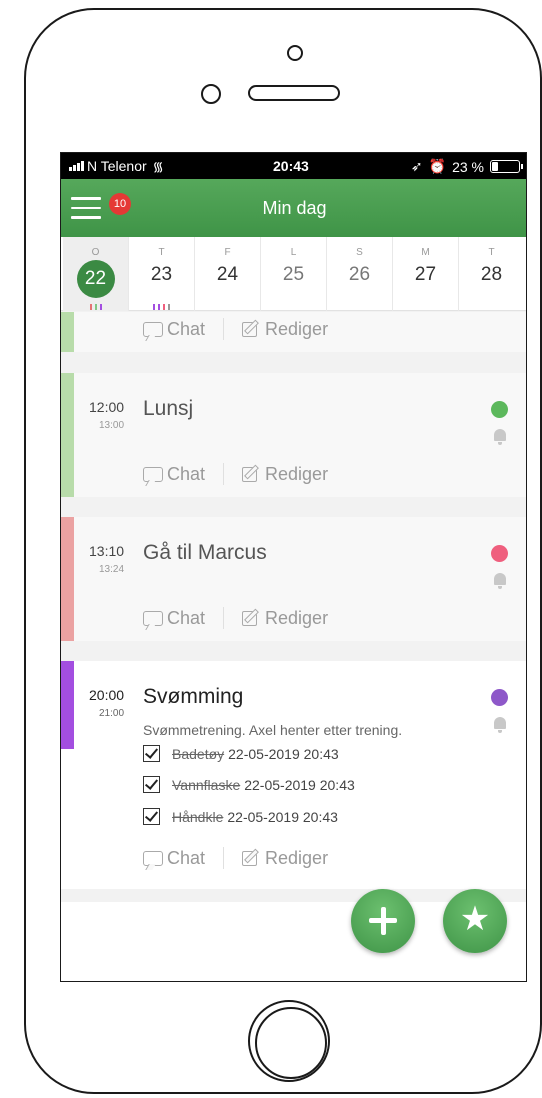  I want to click on todo-label: Håndkle, so click(198, 816).